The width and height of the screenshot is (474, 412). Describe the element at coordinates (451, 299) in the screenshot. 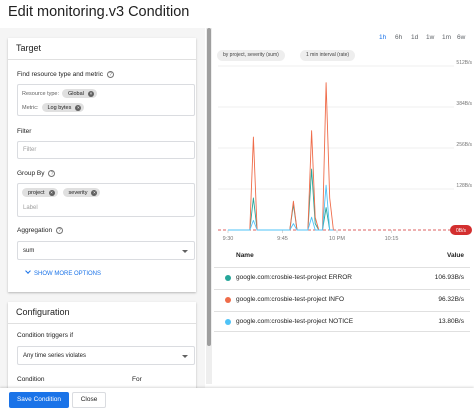

I see `legend-series-value: 96.32B/s` at that location.